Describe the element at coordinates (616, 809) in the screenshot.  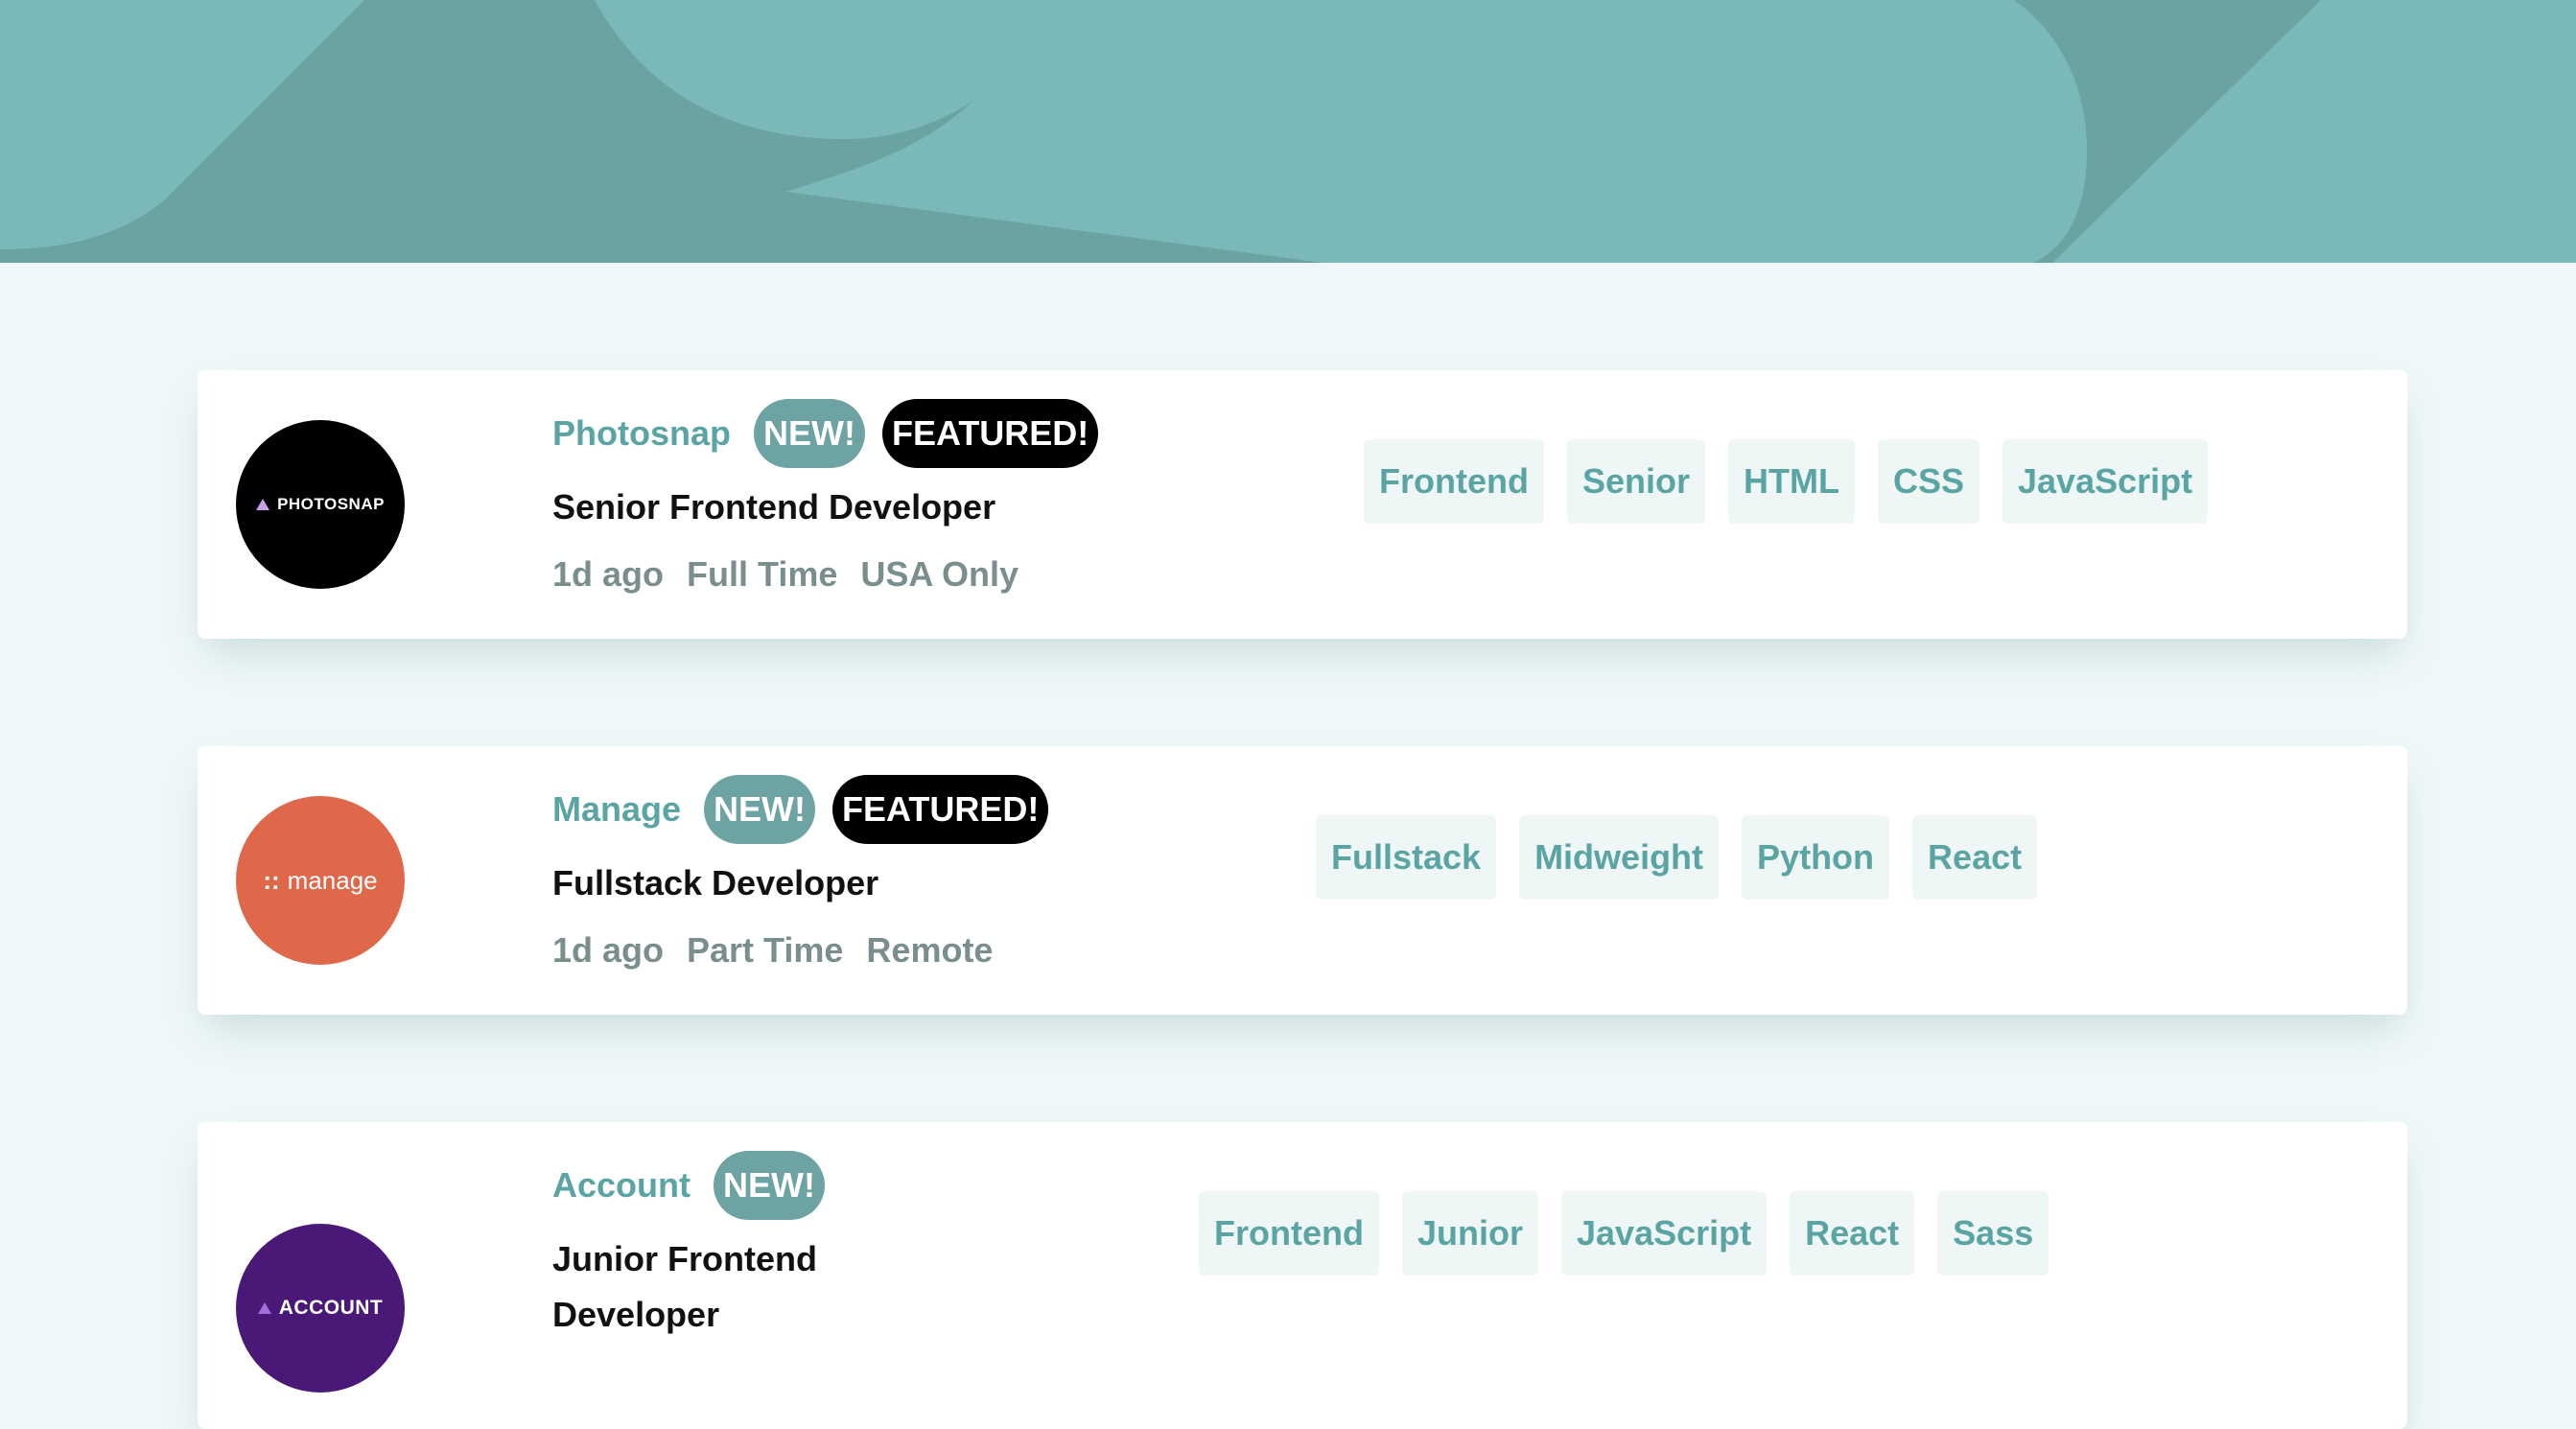
I see `company-name: Manage` at that location.